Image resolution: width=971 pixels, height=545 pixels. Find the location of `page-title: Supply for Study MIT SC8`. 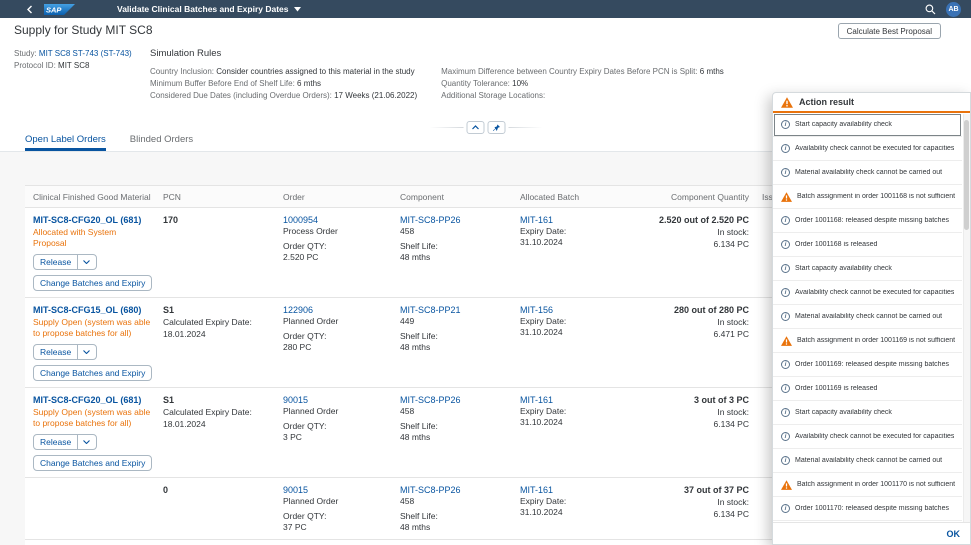

page-title: Supply for Study MIT SC8 is located at coordinates (83, 30).